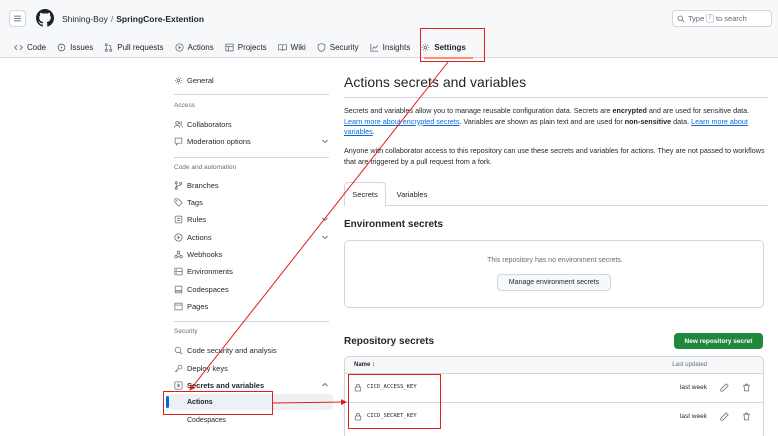 The image size is (778, 436). I want to click on sidebar-item-branches: Branches, so click(250, 185).